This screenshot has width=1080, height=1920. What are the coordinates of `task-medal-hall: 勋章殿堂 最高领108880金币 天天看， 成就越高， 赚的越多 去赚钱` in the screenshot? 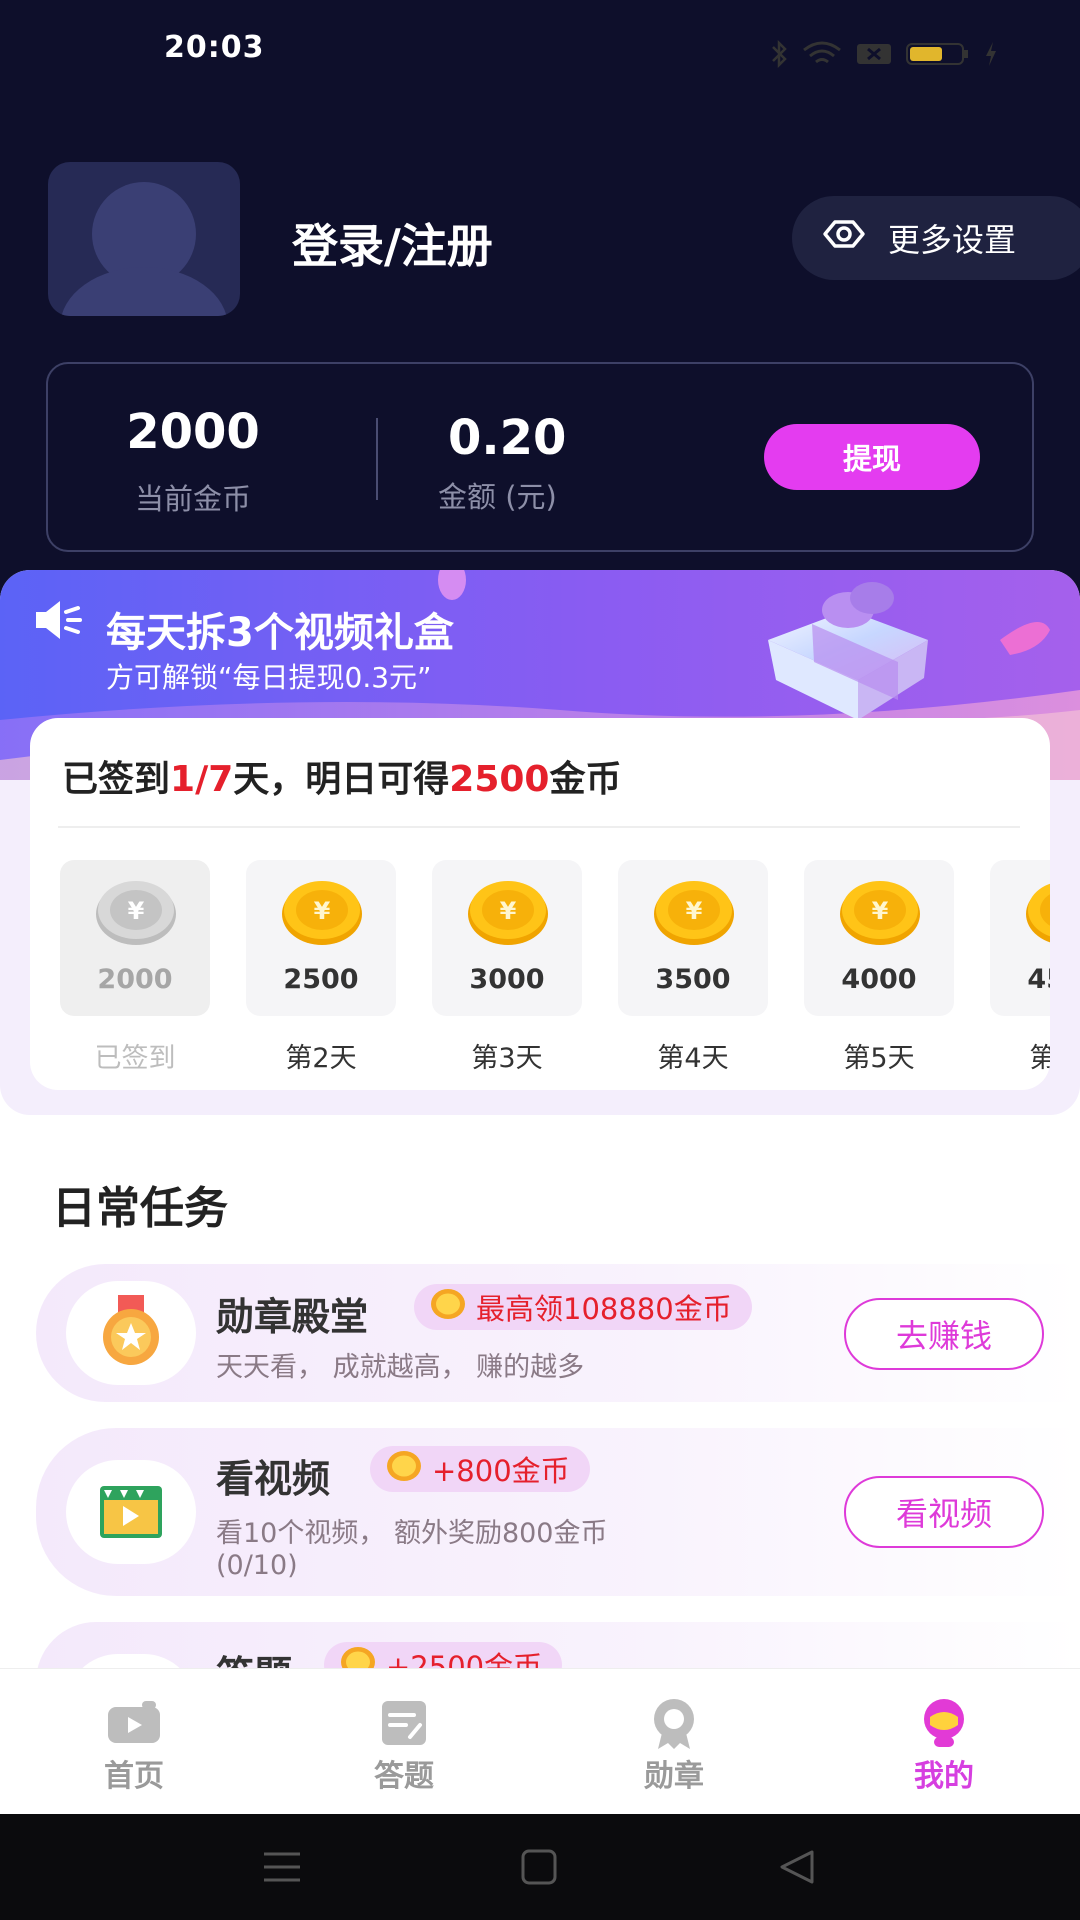 It's located at (558, 1333).